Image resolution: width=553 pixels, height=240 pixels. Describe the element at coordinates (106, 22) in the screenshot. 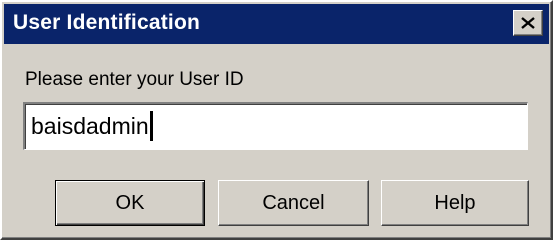

I see `window-title: User Identification` at that location.